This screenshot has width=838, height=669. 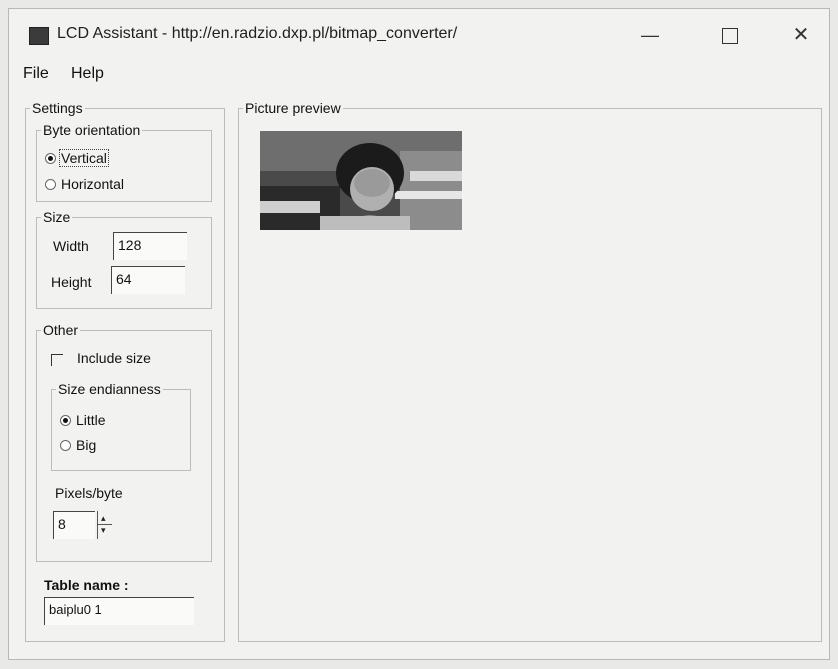 I want to click on byte-orientation-legend: Byte orientation, so click(x=92, y=130).